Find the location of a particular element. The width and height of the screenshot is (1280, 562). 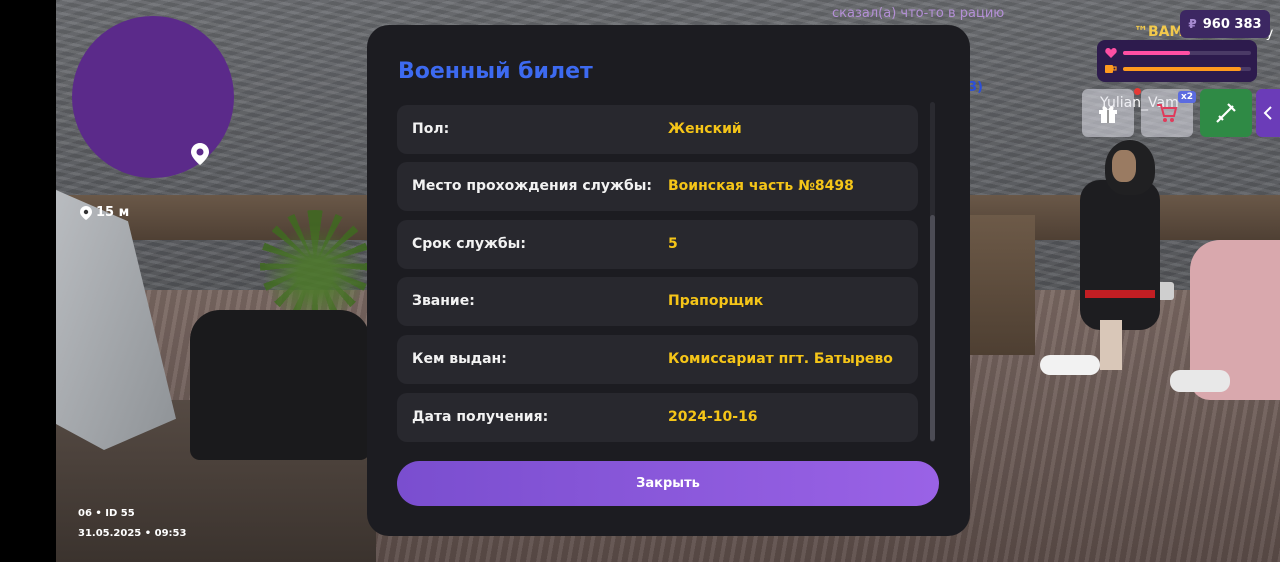

info-value: Комиссариат пгт. Батырево is located at coordinates (780, 359).